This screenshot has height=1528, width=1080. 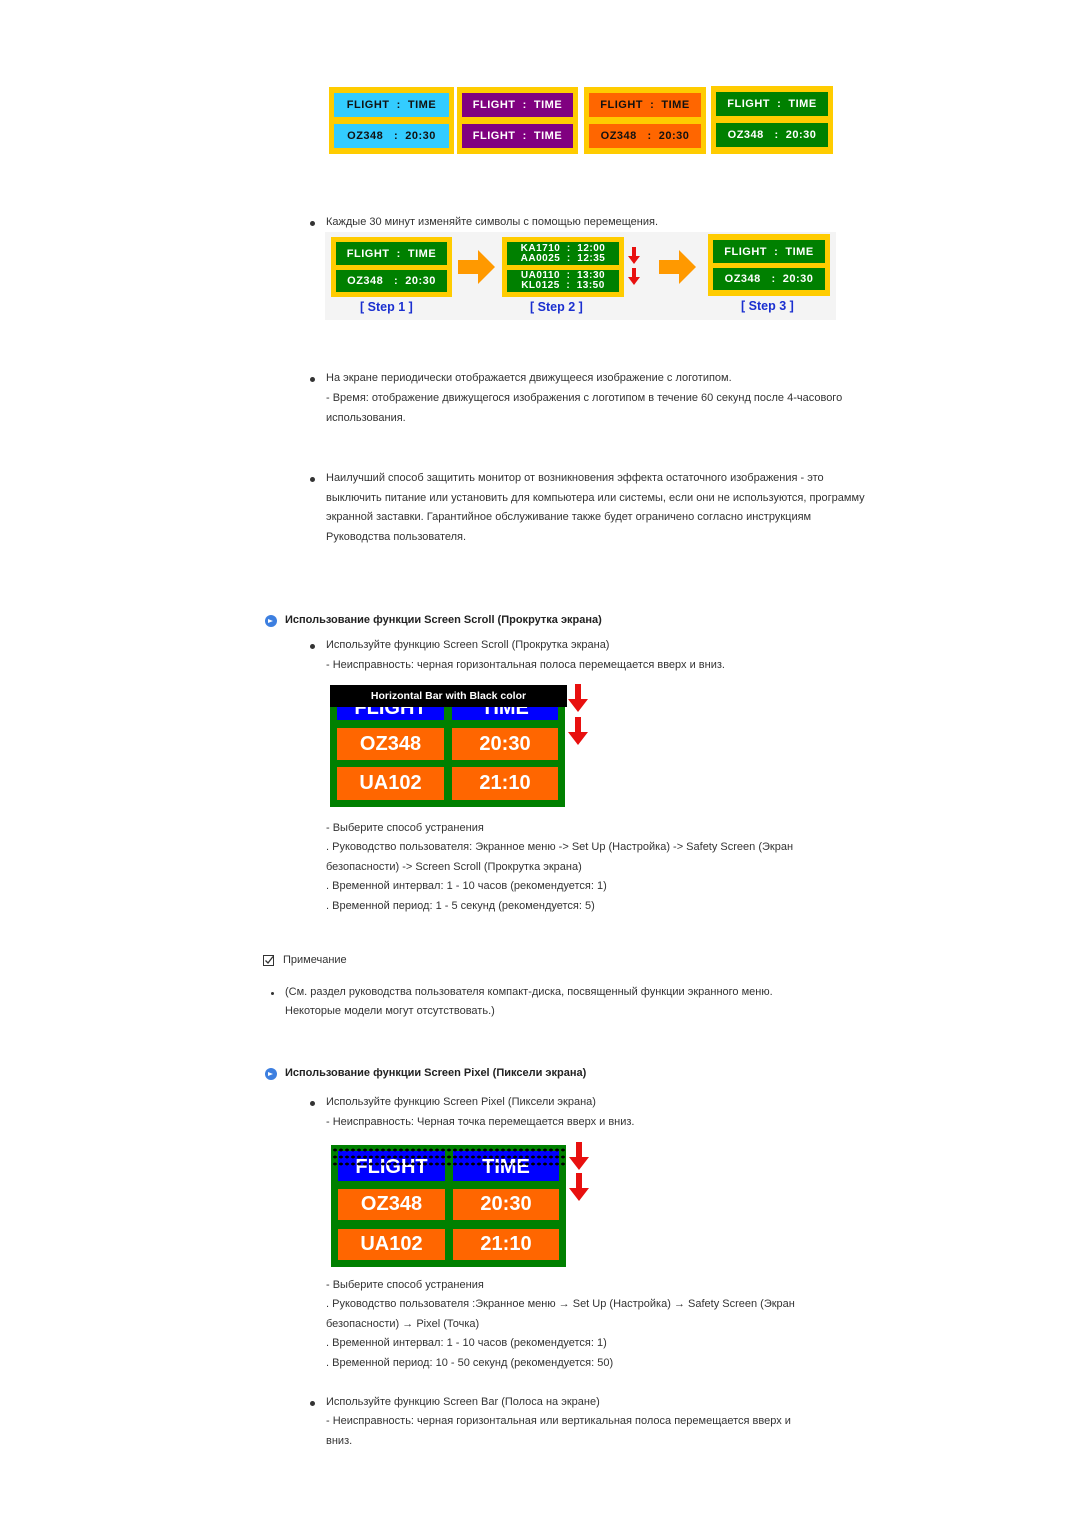 What do you see at coordinates (769, 265) in the screenshot?
I see `step3-panel: FLIGHT : TIME OZ348 : 20:30` at bounding box center [769, 265].